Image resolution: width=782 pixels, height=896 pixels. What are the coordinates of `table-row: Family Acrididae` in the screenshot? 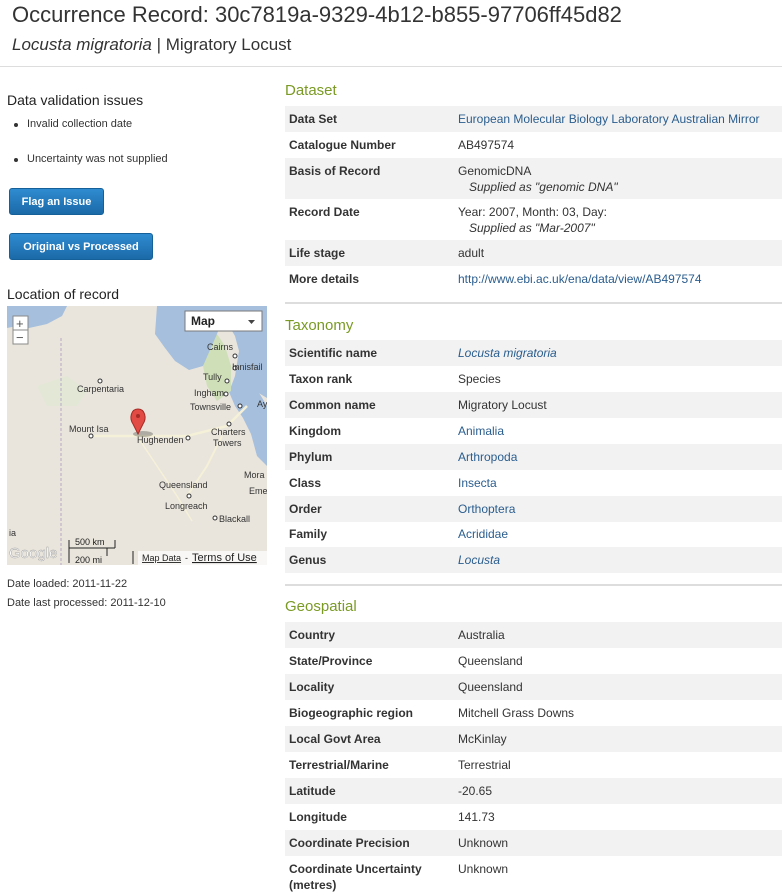 It's located at (533, 534).